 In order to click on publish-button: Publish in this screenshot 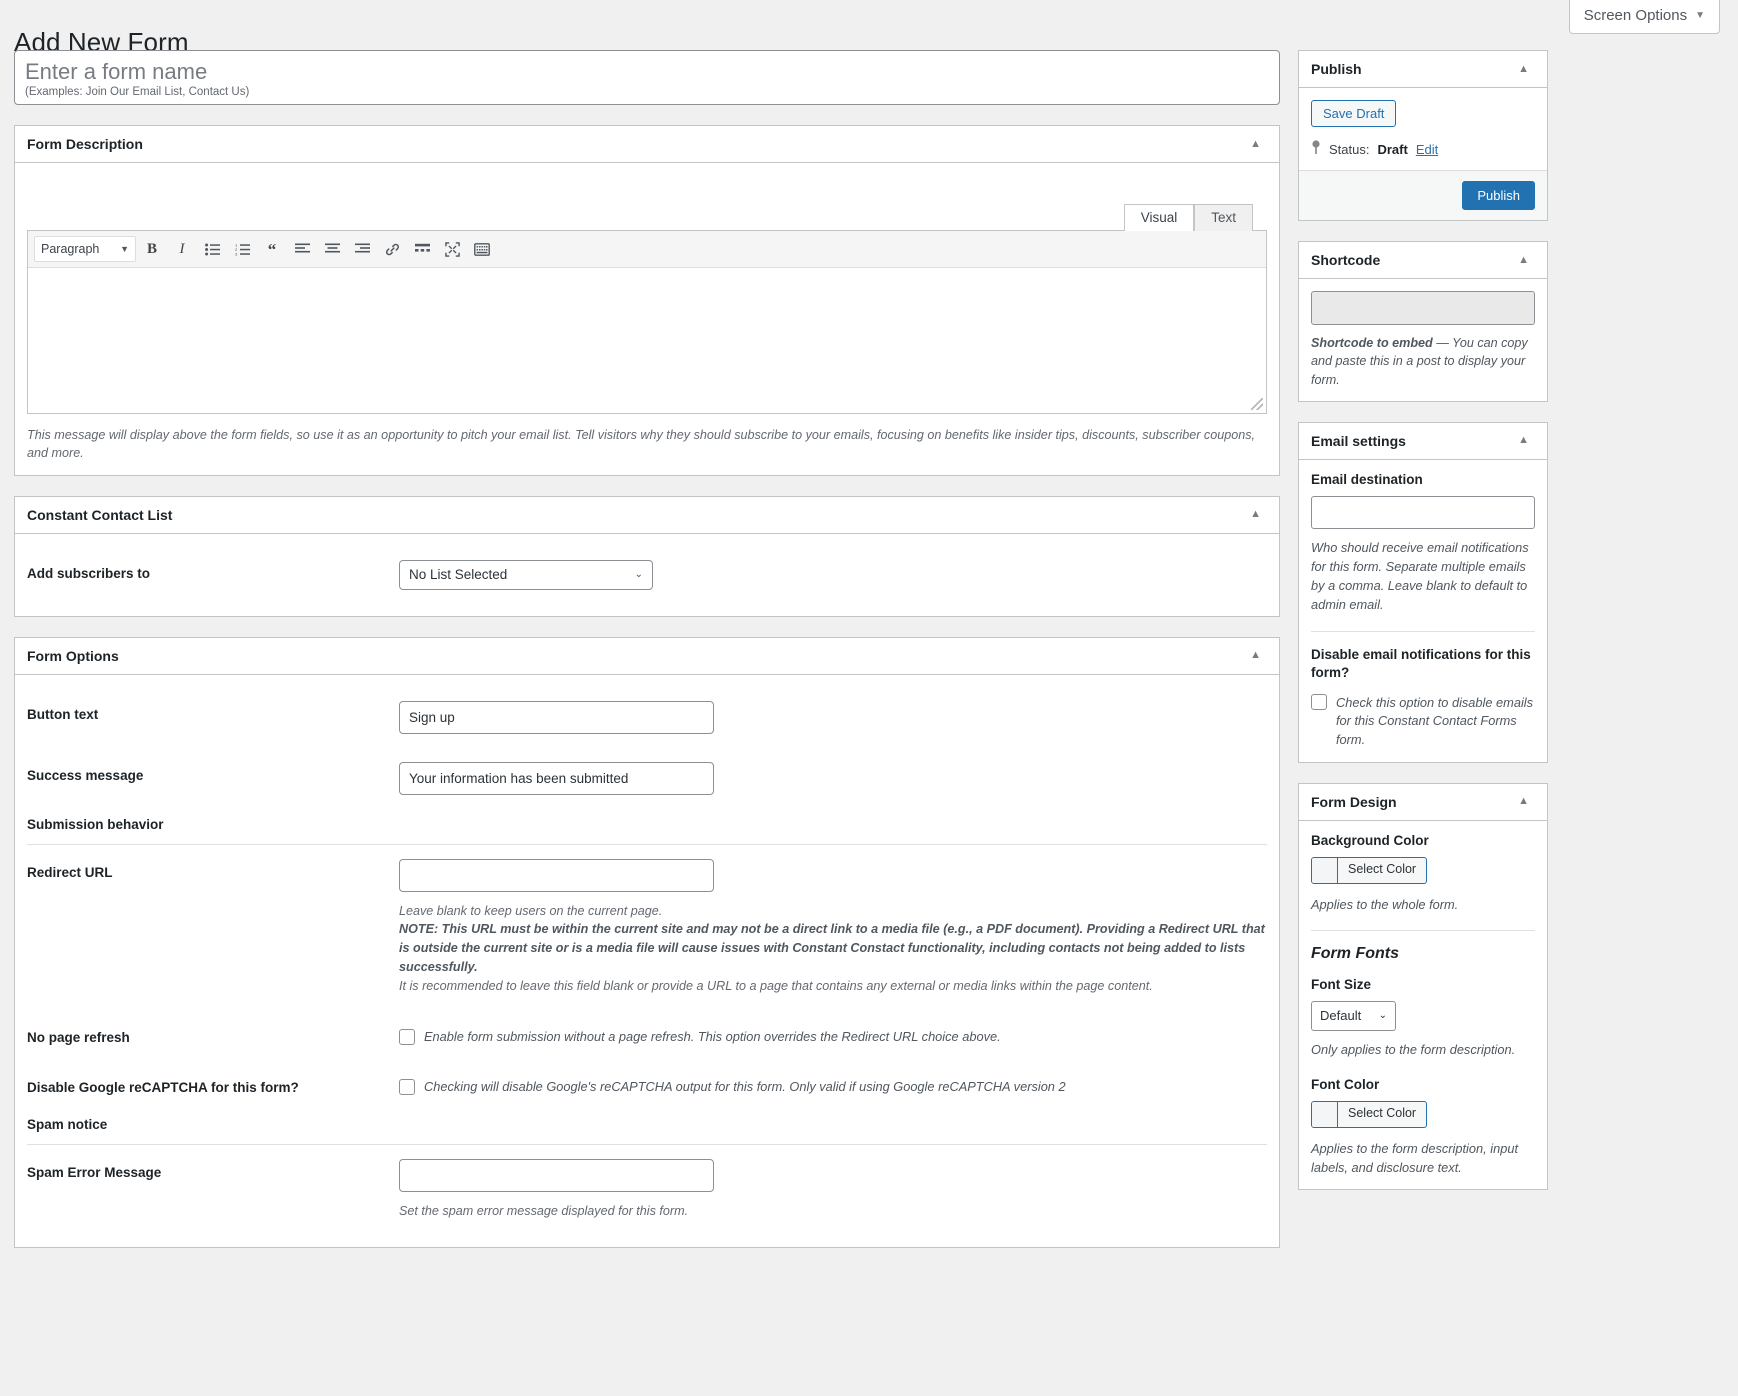, I will do `click(1498, 195)`.